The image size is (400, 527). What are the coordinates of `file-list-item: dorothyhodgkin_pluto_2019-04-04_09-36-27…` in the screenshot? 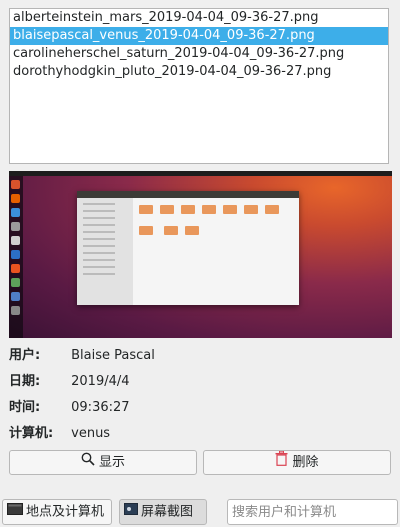 It's located at (199, 72).